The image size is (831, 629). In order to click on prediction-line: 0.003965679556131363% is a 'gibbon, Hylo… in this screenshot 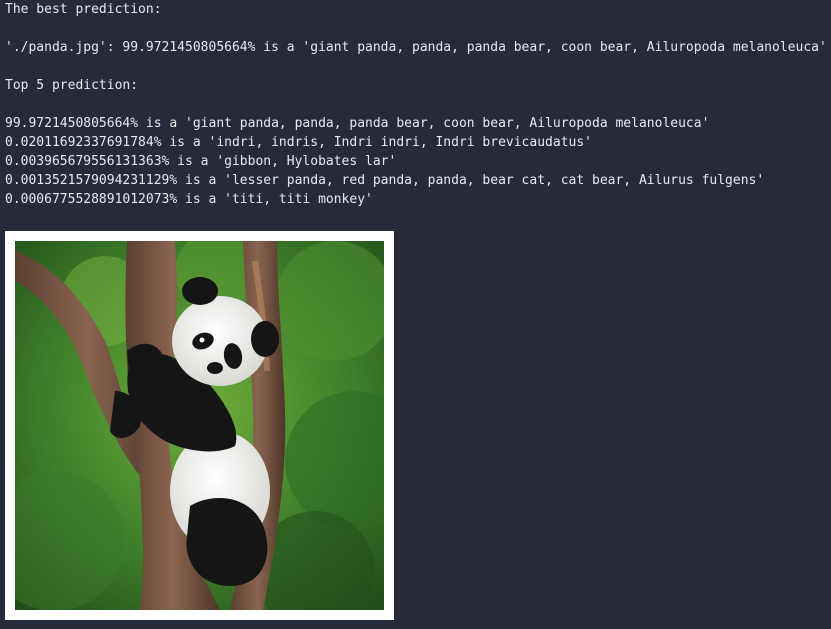, I will do `click(201, 161)`.